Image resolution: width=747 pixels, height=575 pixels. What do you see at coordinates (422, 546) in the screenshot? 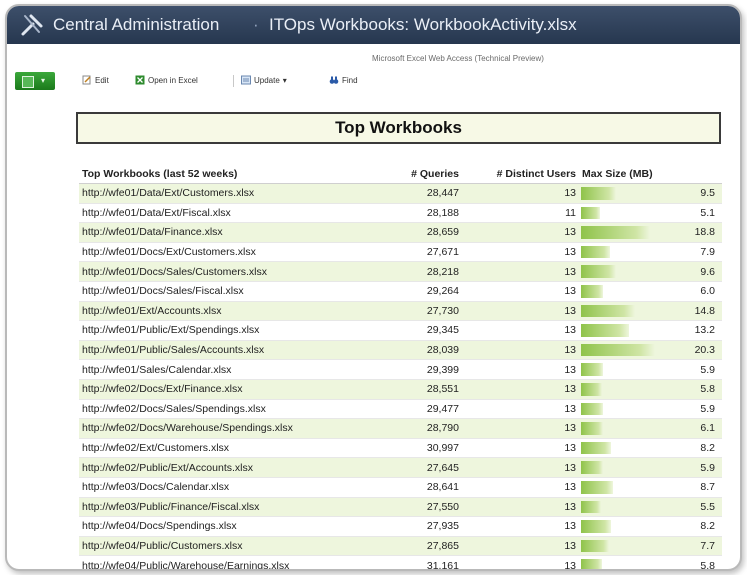
I see `queries-cell: 27,865` at bounding box center [422, 546].